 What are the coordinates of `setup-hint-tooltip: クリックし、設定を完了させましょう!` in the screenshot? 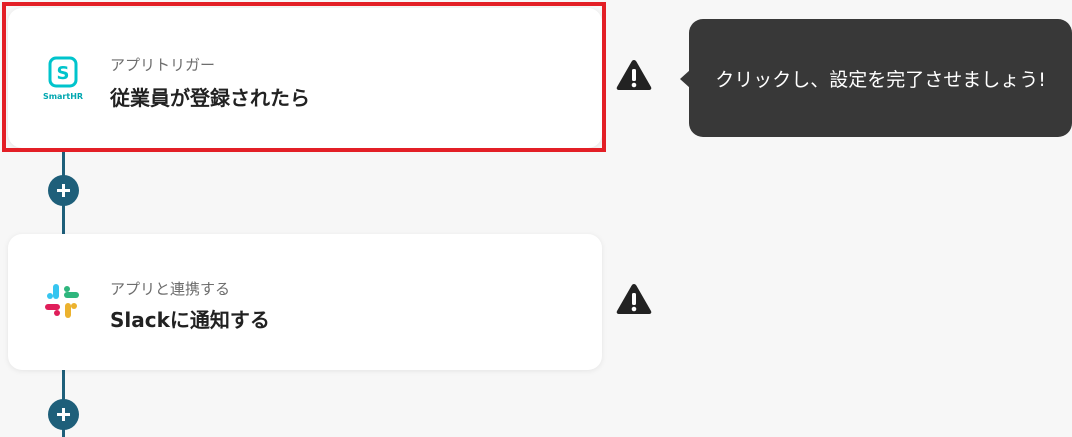 It's located at (880, 78).